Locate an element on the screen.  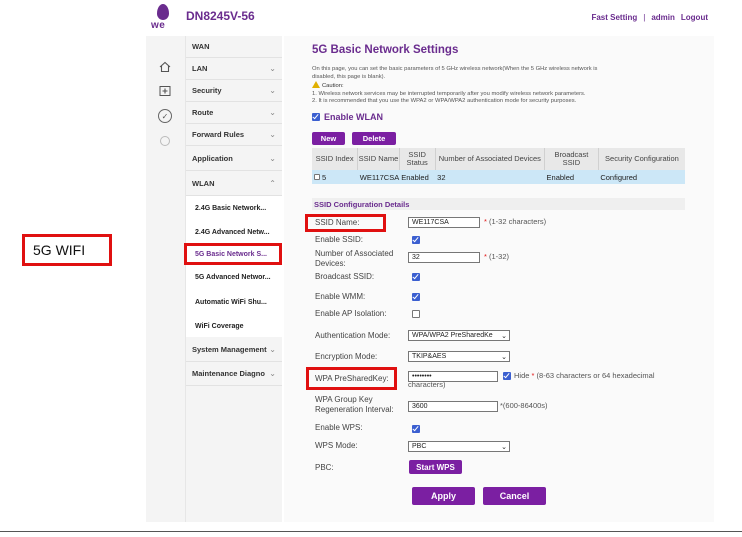
fast-setting-link: Fast Setting is located at coordinates (614, 17).